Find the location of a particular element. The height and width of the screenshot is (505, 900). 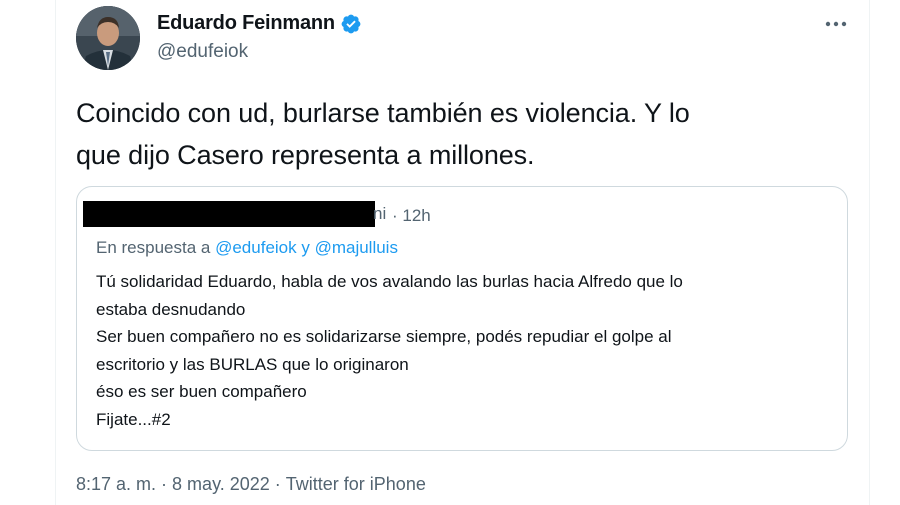

quoted-timestamp: · 12h is located at coordinates (411, 216).